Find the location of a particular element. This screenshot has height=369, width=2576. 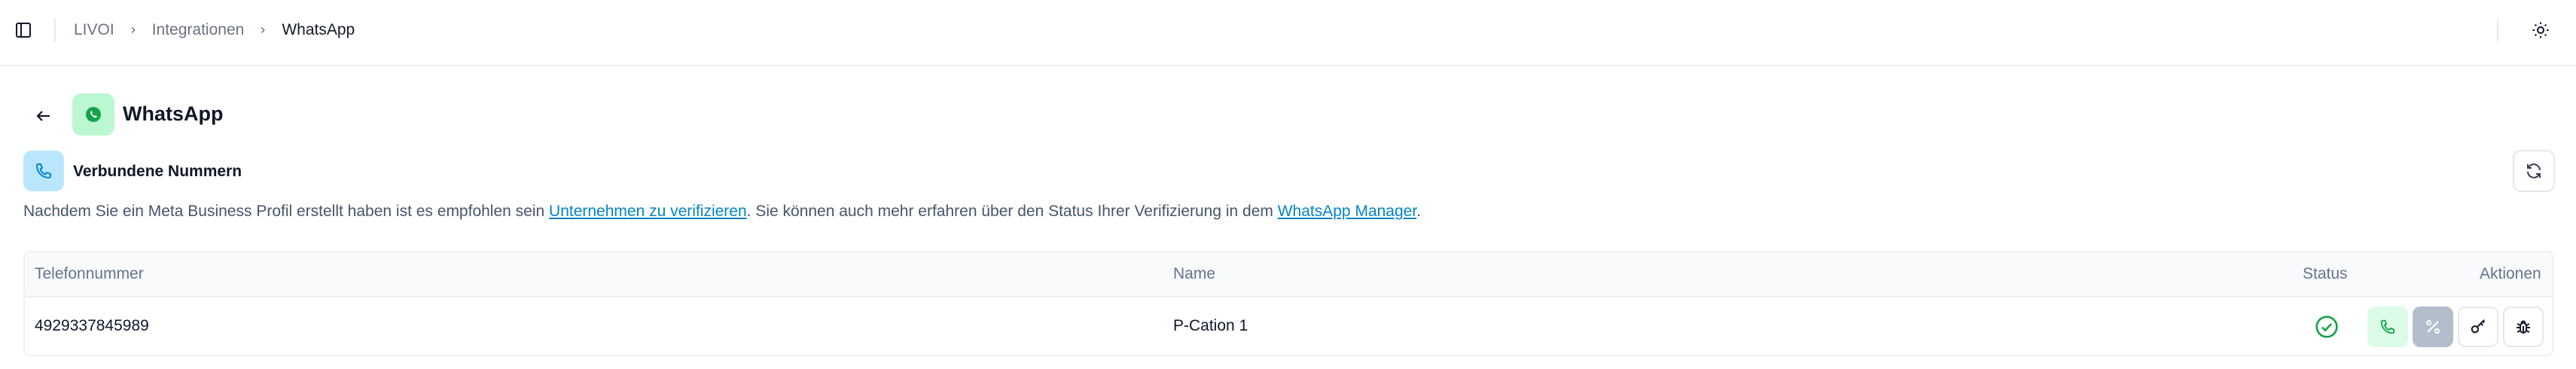

sun-icon is located at coordinates (2540, 30).